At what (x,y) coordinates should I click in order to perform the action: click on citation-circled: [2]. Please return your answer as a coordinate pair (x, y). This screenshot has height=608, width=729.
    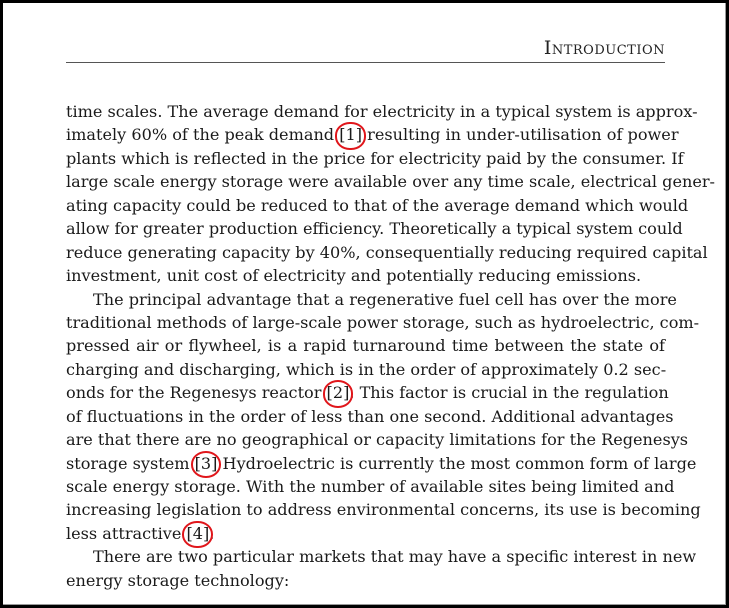
    Looking at the image, I should click on (338, 394).